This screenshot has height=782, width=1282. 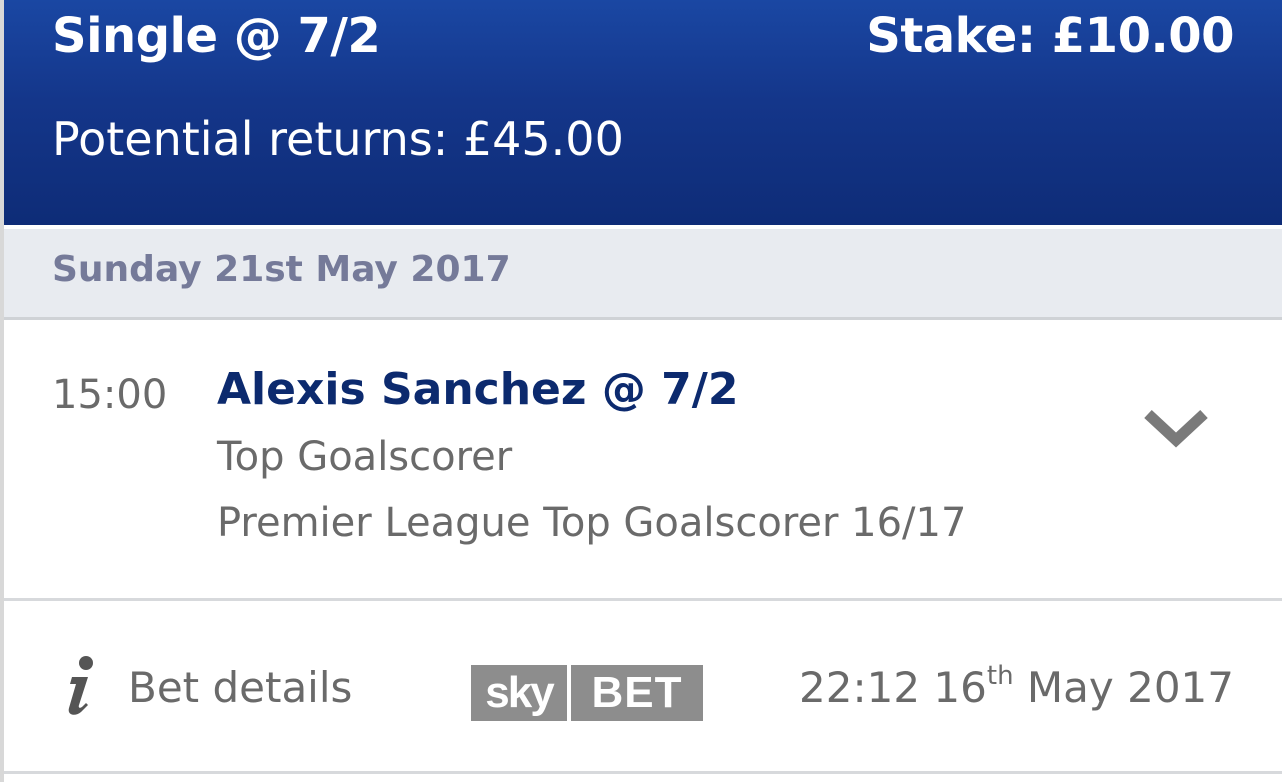 I want to click on bet-details-link: Bet details, so click(x=240, y=687).